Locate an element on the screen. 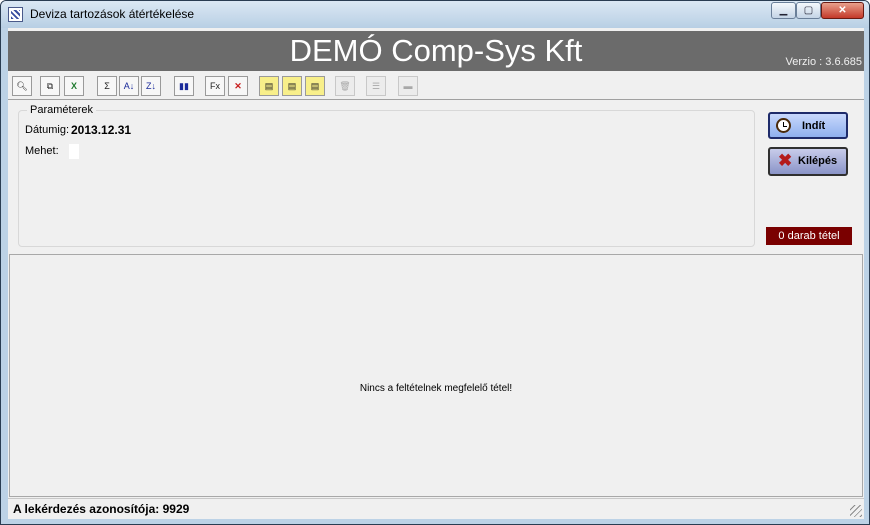  mehet-field is located at coordinates (74, 151).